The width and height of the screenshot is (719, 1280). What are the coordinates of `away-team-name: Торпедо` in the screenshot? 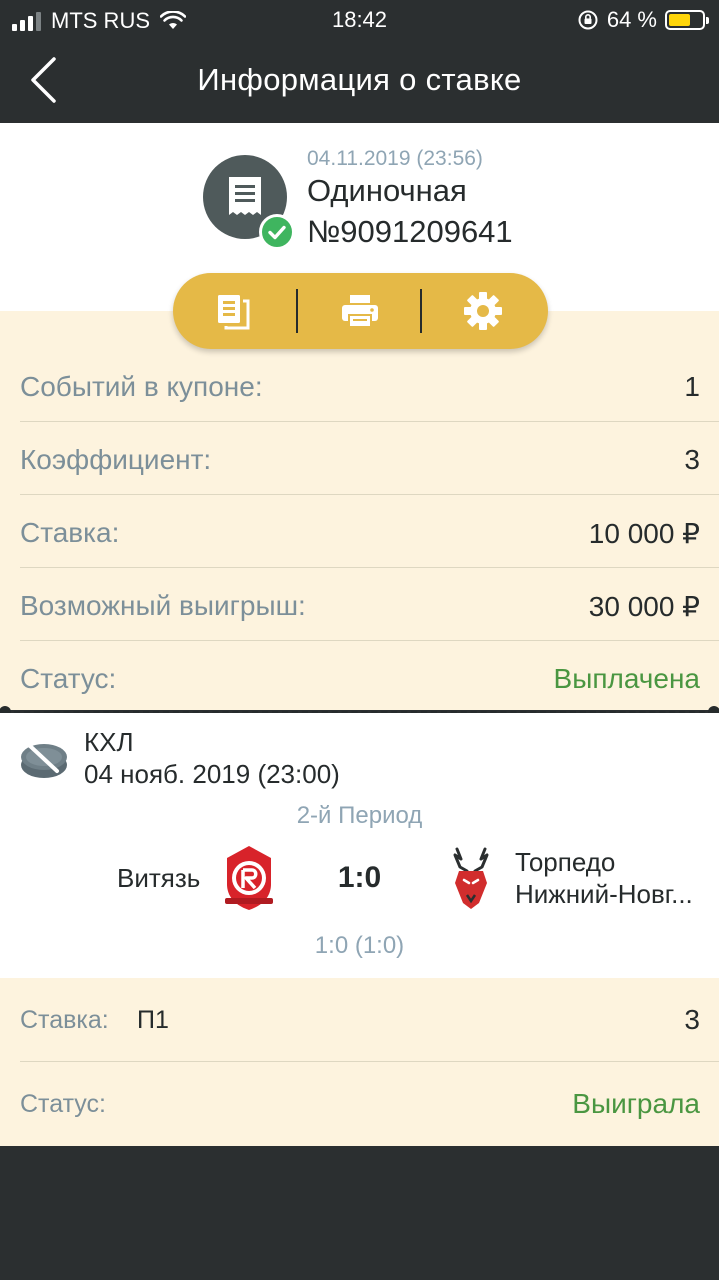 It's located at (565, 862).